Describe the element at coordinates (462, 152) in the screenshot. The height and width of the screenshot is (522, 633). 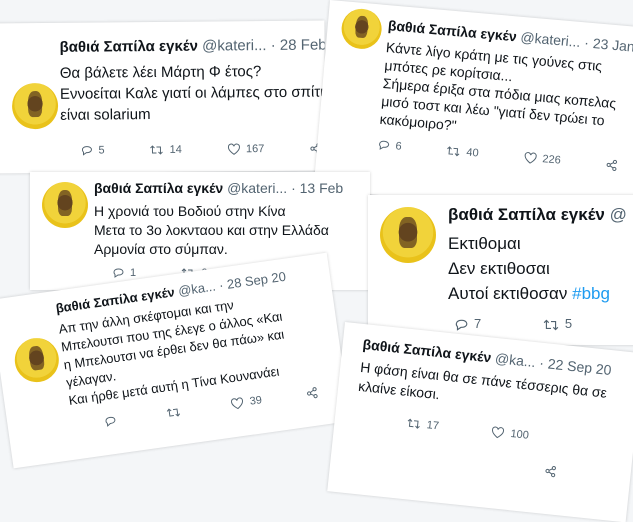
I see `retweet-button: 40` at that location.